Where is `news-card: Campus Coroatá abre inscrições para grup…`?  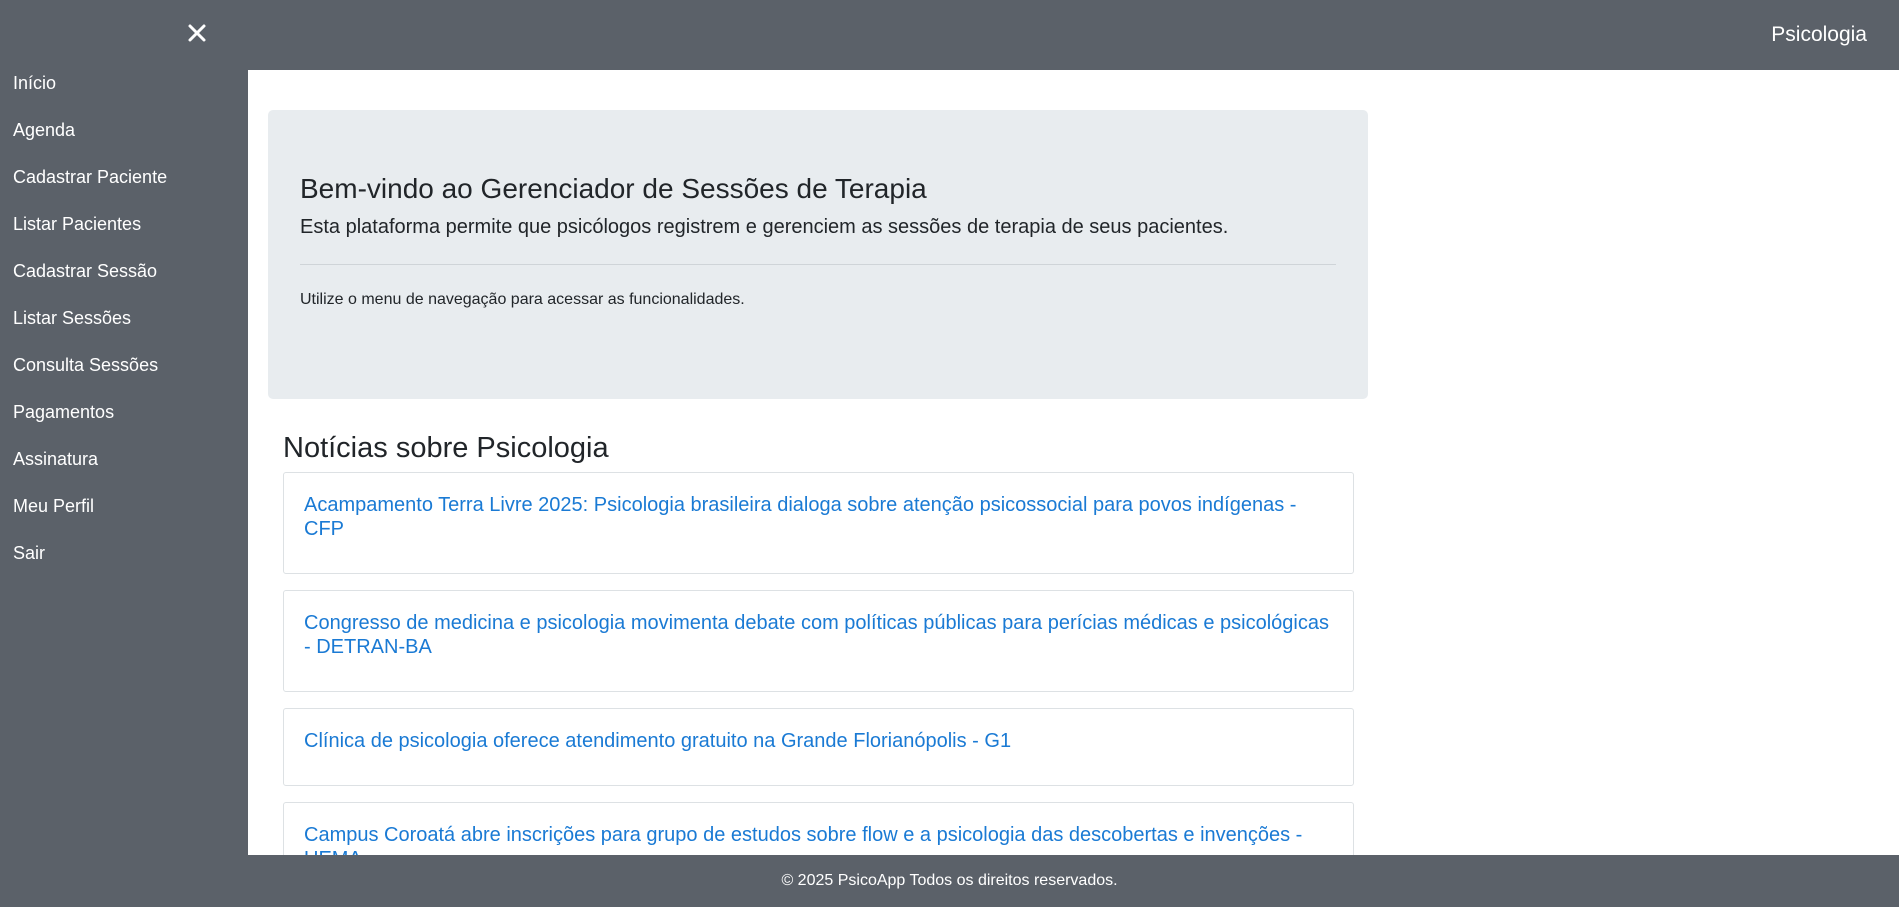
news-card: Campus Coroatá abre inscrições para grup… is located at coordinates (818, 828).